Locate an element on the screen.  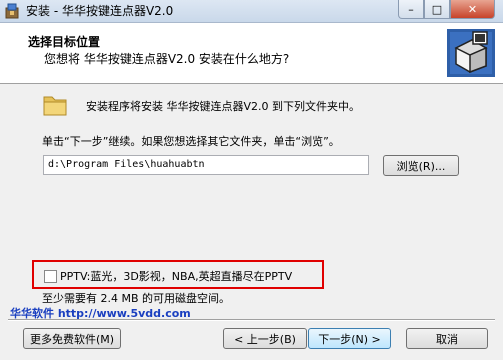
promo-label: PPTV:蓝光，3D影视，NBA,英超直播尽在PPTV is located at coordinates (176, 276).